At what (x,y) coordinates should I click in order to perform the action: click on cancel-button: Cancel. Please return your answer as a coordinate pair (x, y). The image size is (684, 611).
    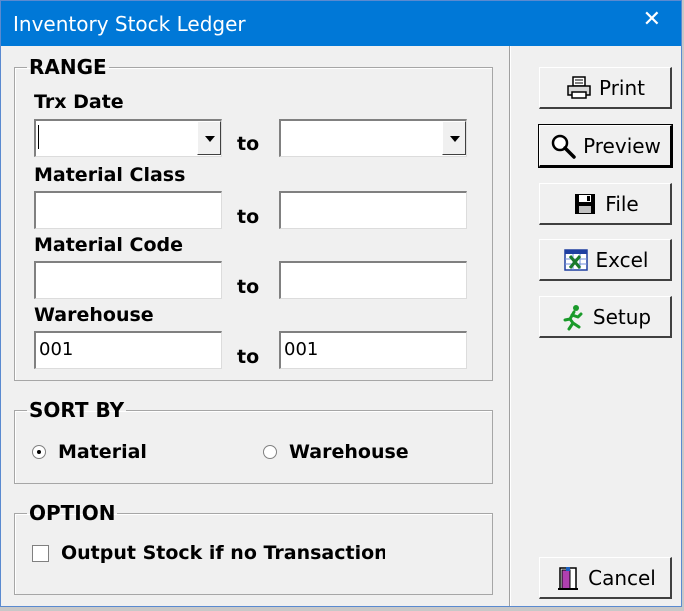
    Looking at the image, I should click on (605, 578).